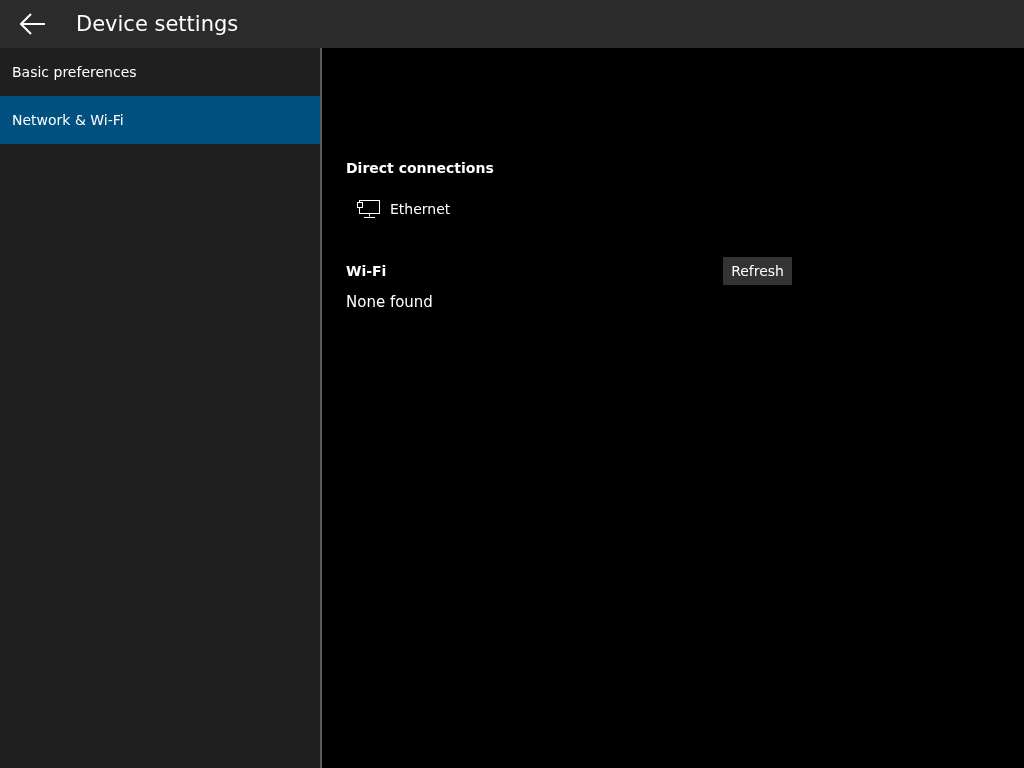 The image size is (1024, 768). What do you see at coordinates (757, 271) in the screenshot?
I see `refresh-button: Refresh` at bounding box center [757, 271].